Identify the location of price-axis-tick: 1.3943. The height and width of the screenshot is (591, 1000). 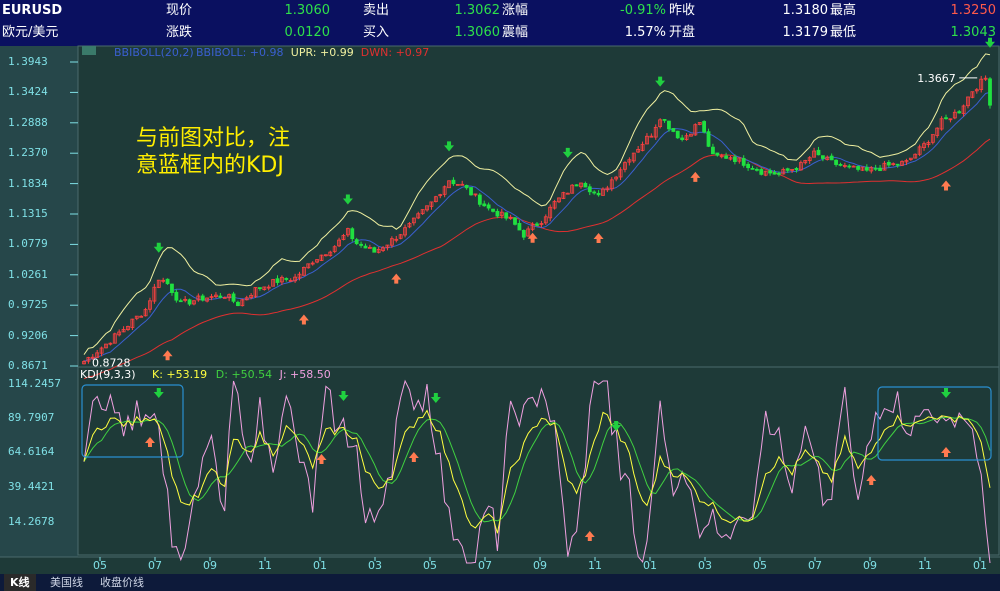
(28, 61).